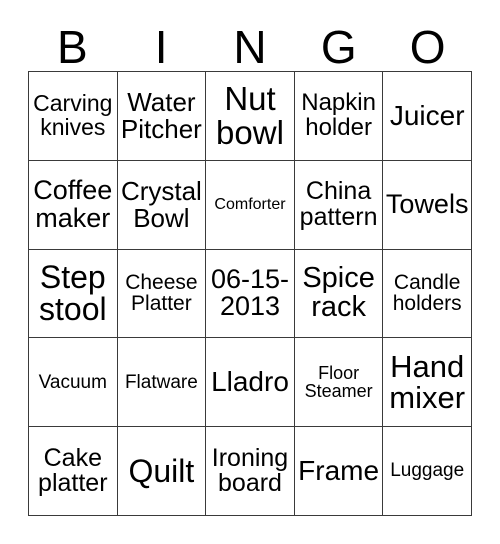  I want to click on bingo-cell-r1c3: Nut bowl, so click(250, 116).